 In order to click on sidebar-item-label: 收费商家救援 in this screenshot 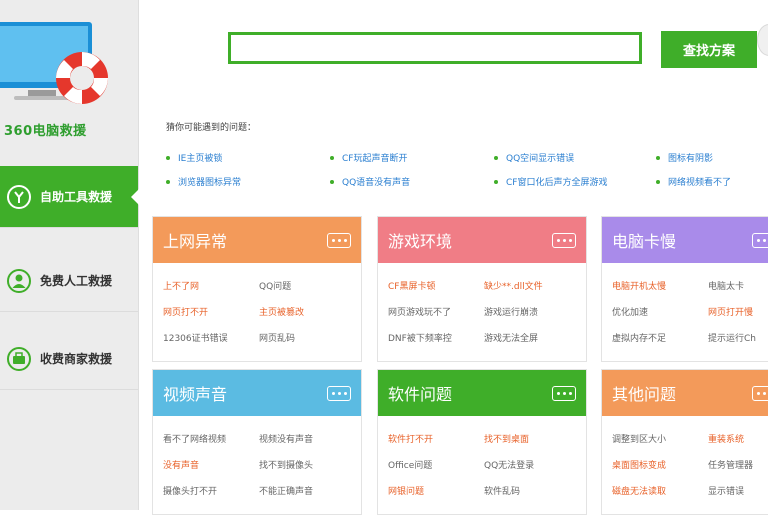, I will do `click(76, 359)`.